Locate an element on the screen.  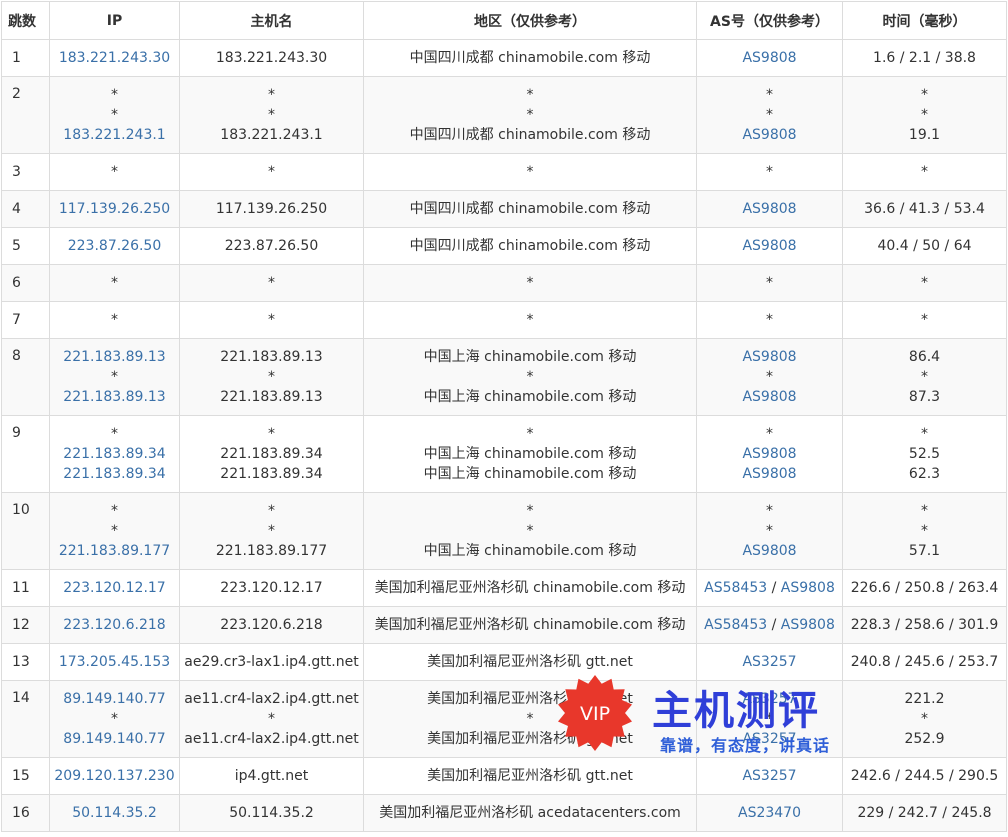
host-cell: 223.87.26.50 is located at coordinates (271, 246).